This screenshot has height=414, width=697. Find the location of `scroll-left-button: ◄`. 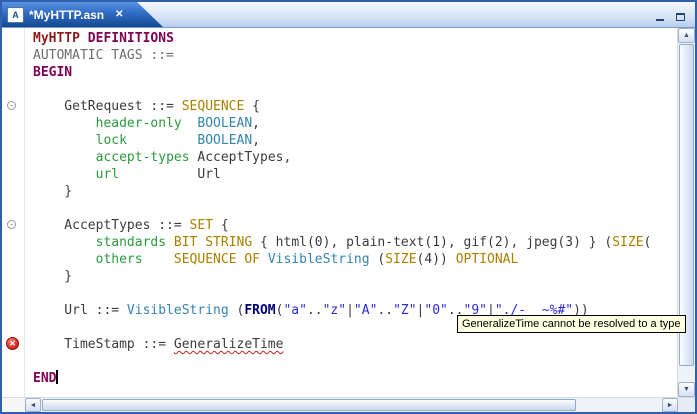

scroll-left-button: ◄ is located at coordinates (33, 405).